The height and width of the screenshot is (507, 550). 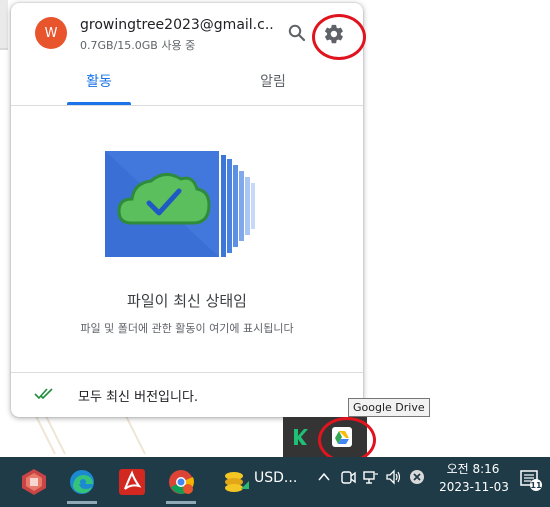 What do you see at coordinates (389, 407) in the screenshot?
I see `tray-tooltip: Google Drive` at bounding box center [389, 407].